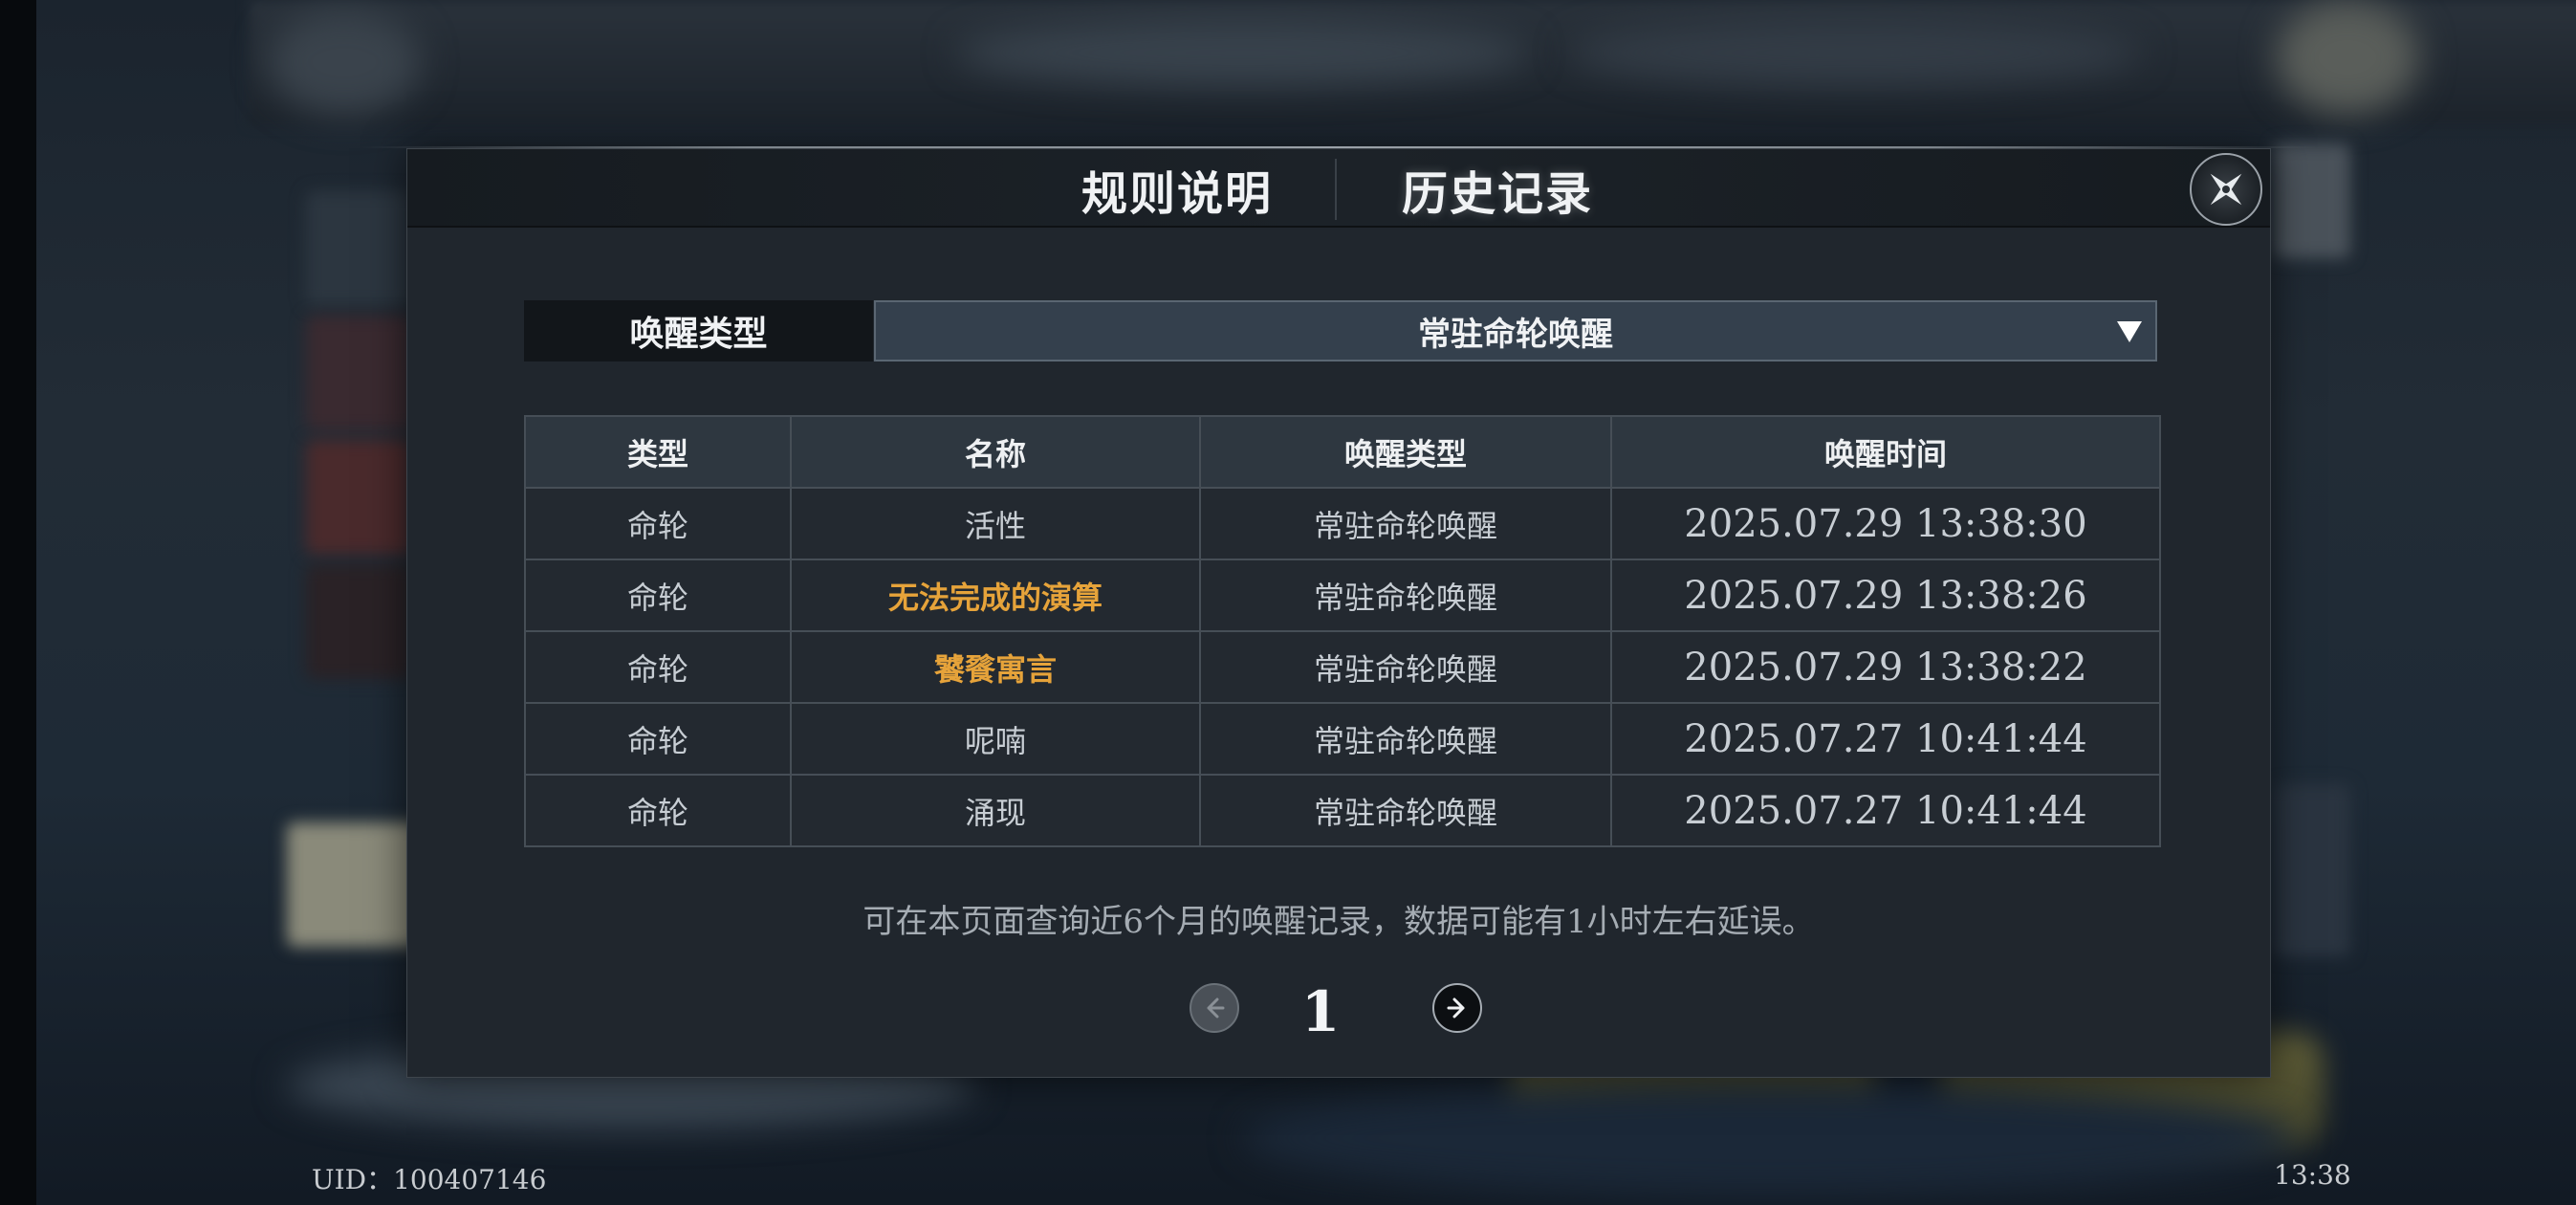 This screenshot has width=2576, height=1205. I want to click on pagination: 1, so click(1338, 1012).